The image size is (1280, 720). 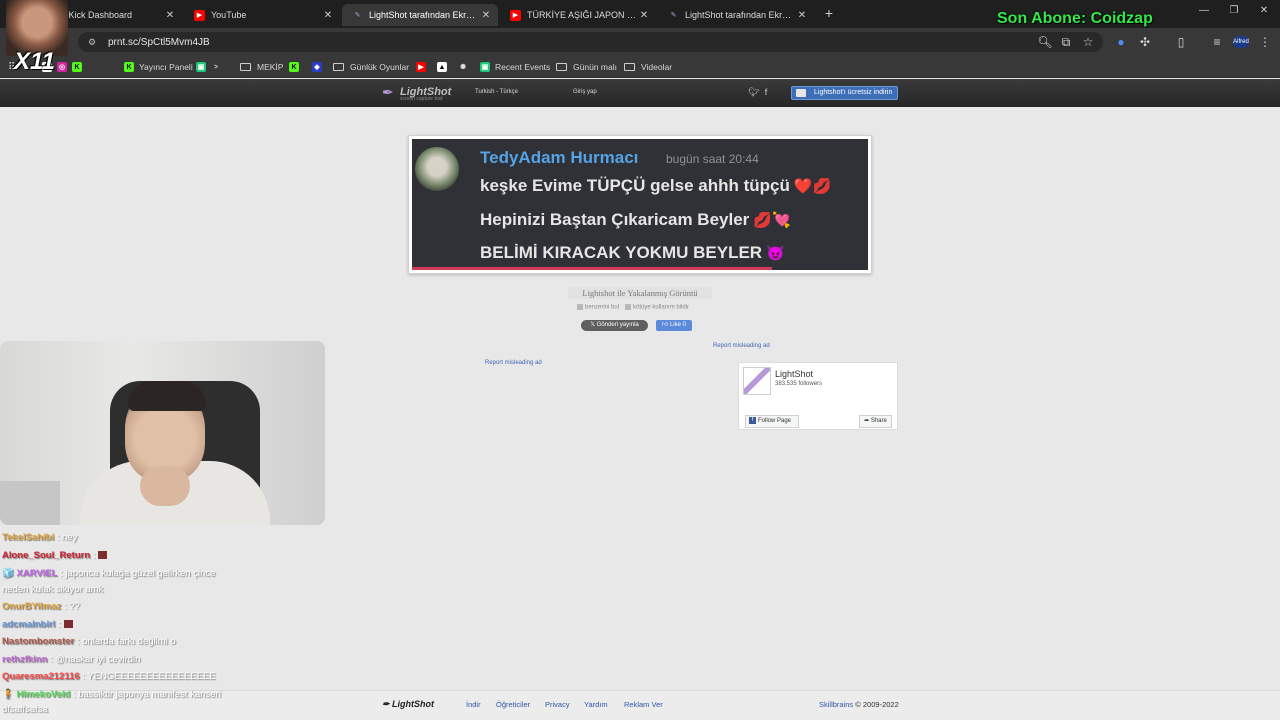 What do you see at coordinates (829, 13) in the screenshot?
I see `new-tab-button: +` at bounding box center [829, 13].